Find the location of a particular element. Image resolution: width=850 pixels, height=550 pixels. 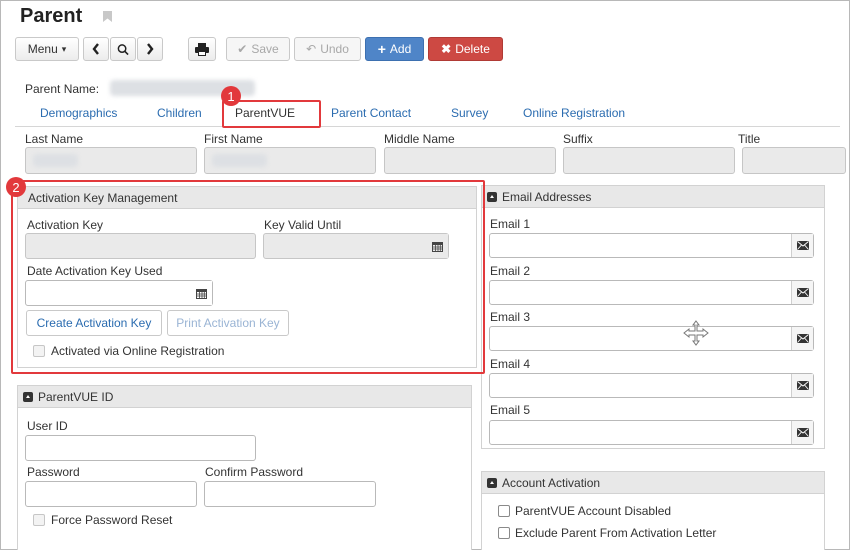

add-button: + Add is located at coordinates (394, 49).